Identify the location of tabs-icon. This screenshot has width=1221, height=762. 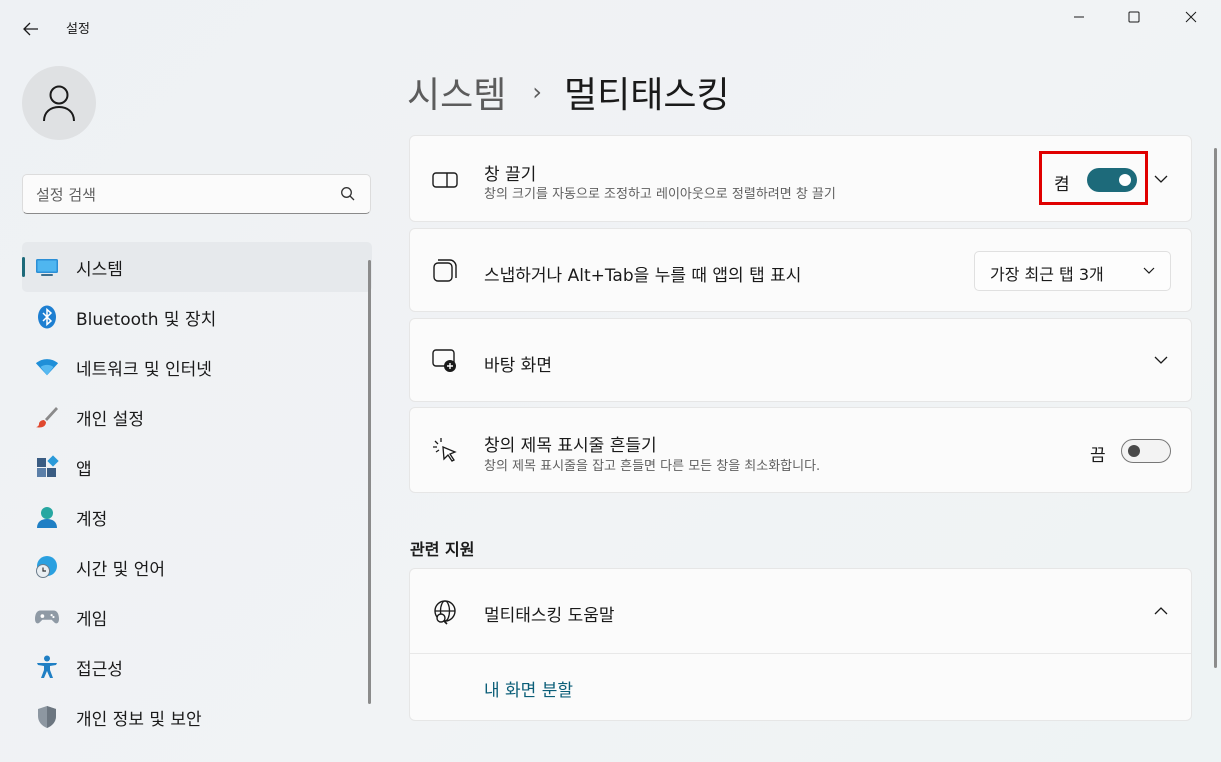
(445, 271).